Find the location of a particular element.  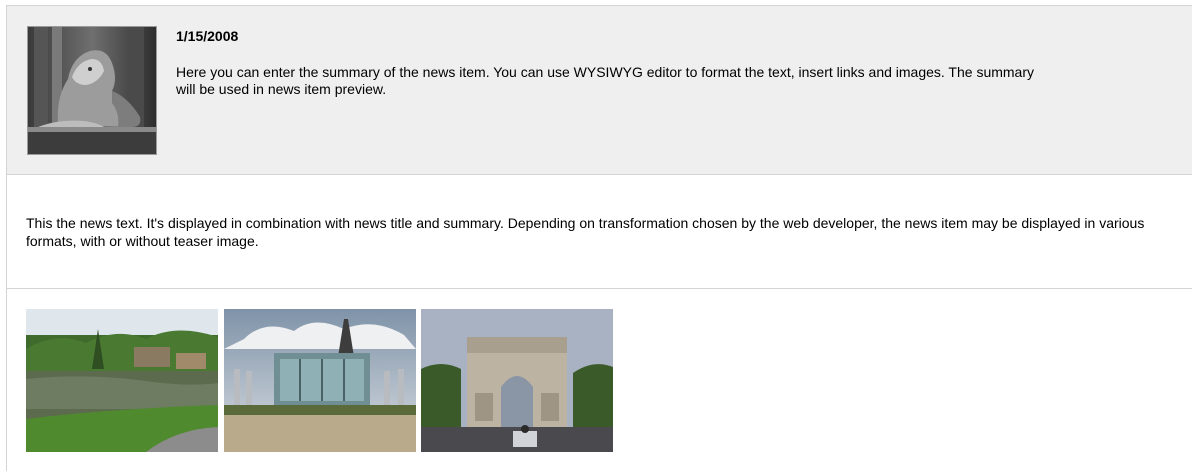

gallery-image-pond is located at coordinates (122, 380).